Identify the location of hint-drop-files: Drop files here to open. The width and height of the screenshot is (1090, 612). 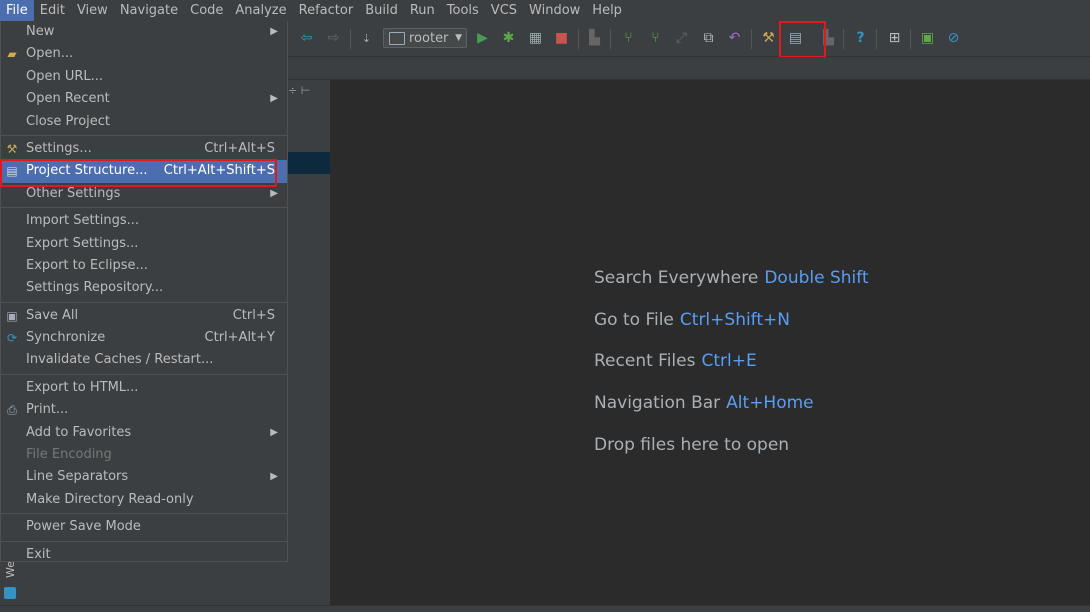
(691, 445).